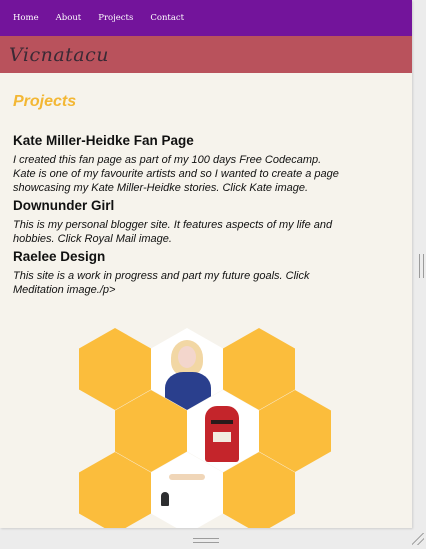 The height and width of the screenshot is (549, 426). I want to click on postbox-slot, so click(222, 422).